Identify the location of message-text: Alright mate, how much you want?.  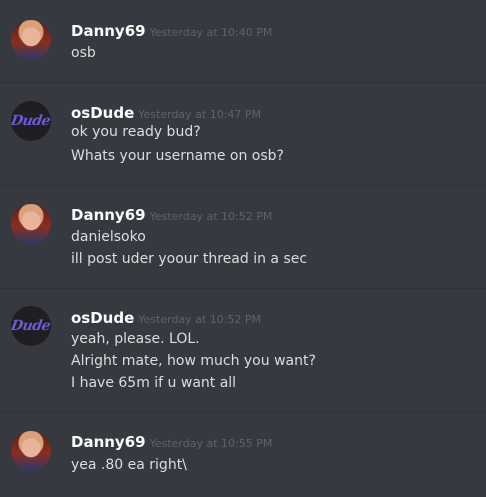
(193, 361).